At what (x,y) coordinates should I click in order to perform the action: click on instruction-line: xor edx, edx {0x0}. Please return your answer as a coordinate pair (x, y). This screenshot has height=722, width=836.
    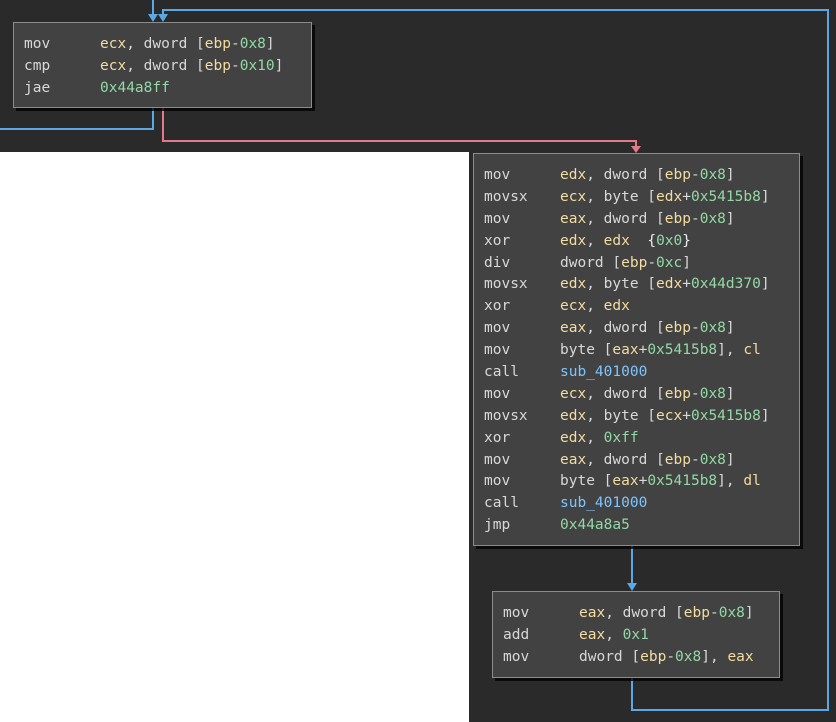
    Looking at the image, I should click on (636, 242).